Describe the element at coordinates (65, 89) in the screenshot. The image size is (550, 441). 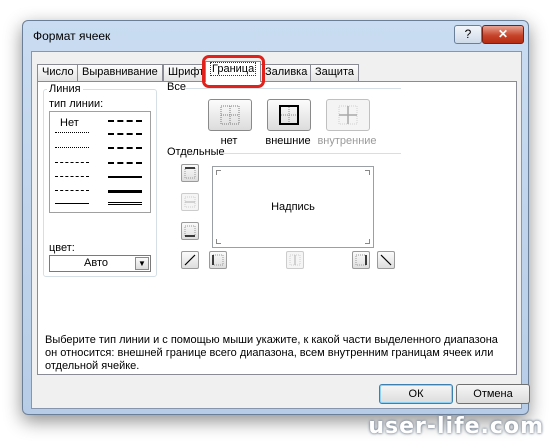
I see `line-group-title: Линия` at that location.